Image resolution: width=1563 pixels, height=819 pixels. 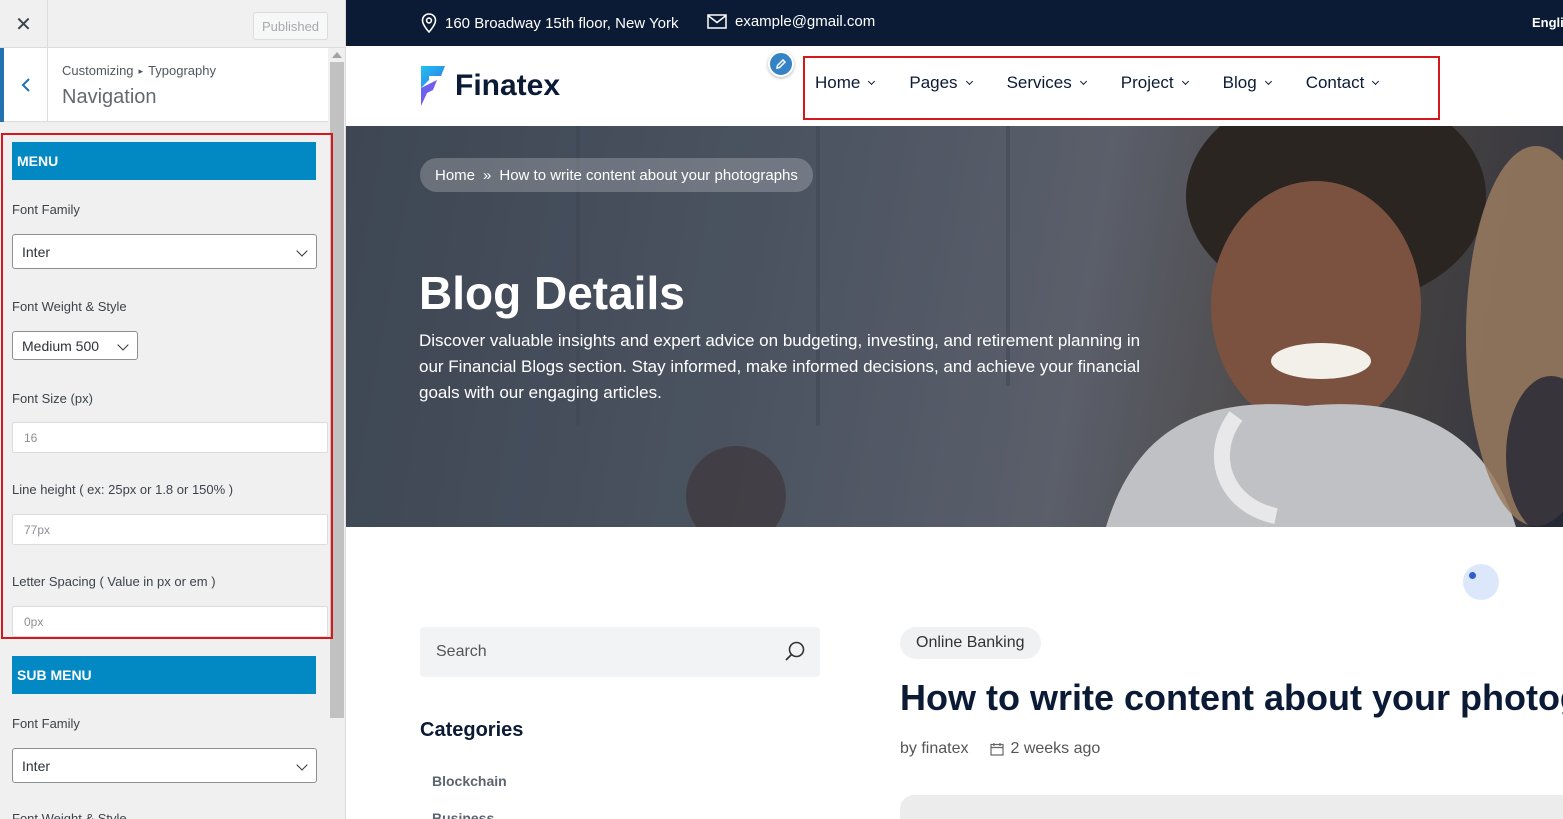 What do you see at coordinates (717, 21) in the screenshot?
I see `envelope-icon` at bounding box center [717, 21].